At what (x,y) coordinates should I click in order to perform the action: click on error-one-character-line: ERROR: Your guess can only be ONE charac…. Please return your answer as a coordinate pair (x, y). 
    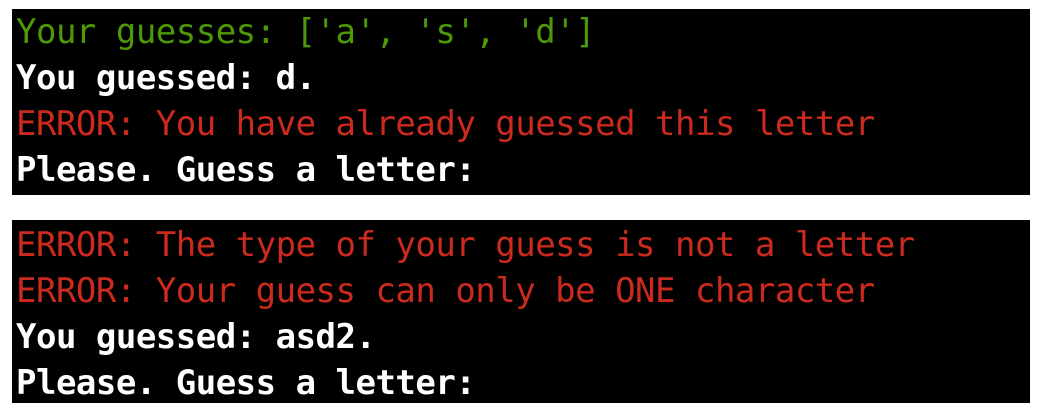
    Looking at the image, I should click on (445, 291).